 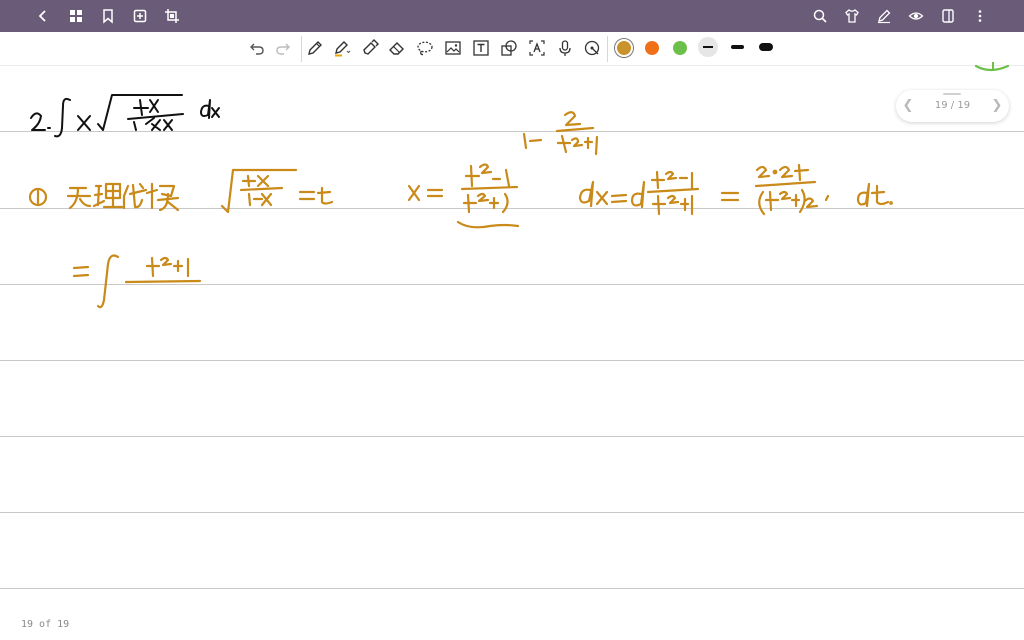 I want to click on color-swatch-gold, so click(x=624, y=48).